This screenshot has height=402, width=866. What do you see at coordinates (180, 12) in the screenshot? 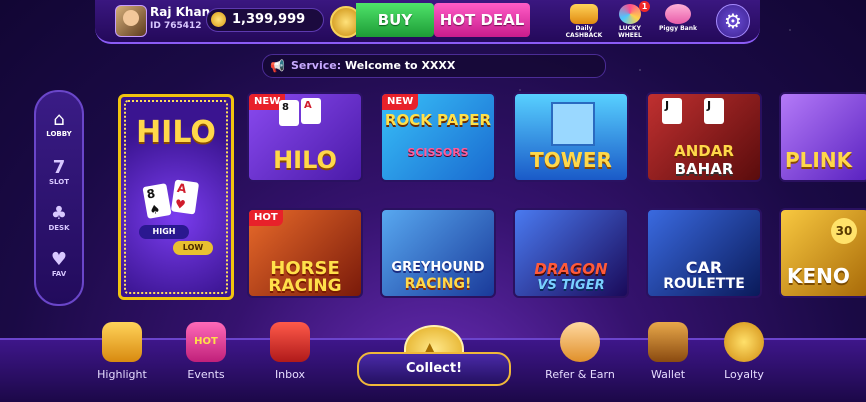
I see `user-name: Raj Khan` at bounding box center [180, 12].